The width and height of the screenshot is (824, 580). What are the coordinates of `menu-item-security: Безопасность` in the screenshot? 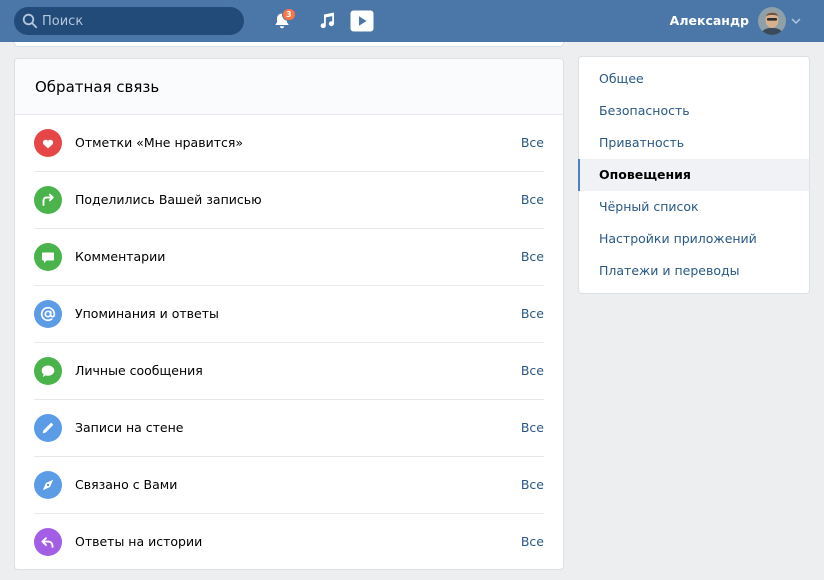 It's located at (694, 111).